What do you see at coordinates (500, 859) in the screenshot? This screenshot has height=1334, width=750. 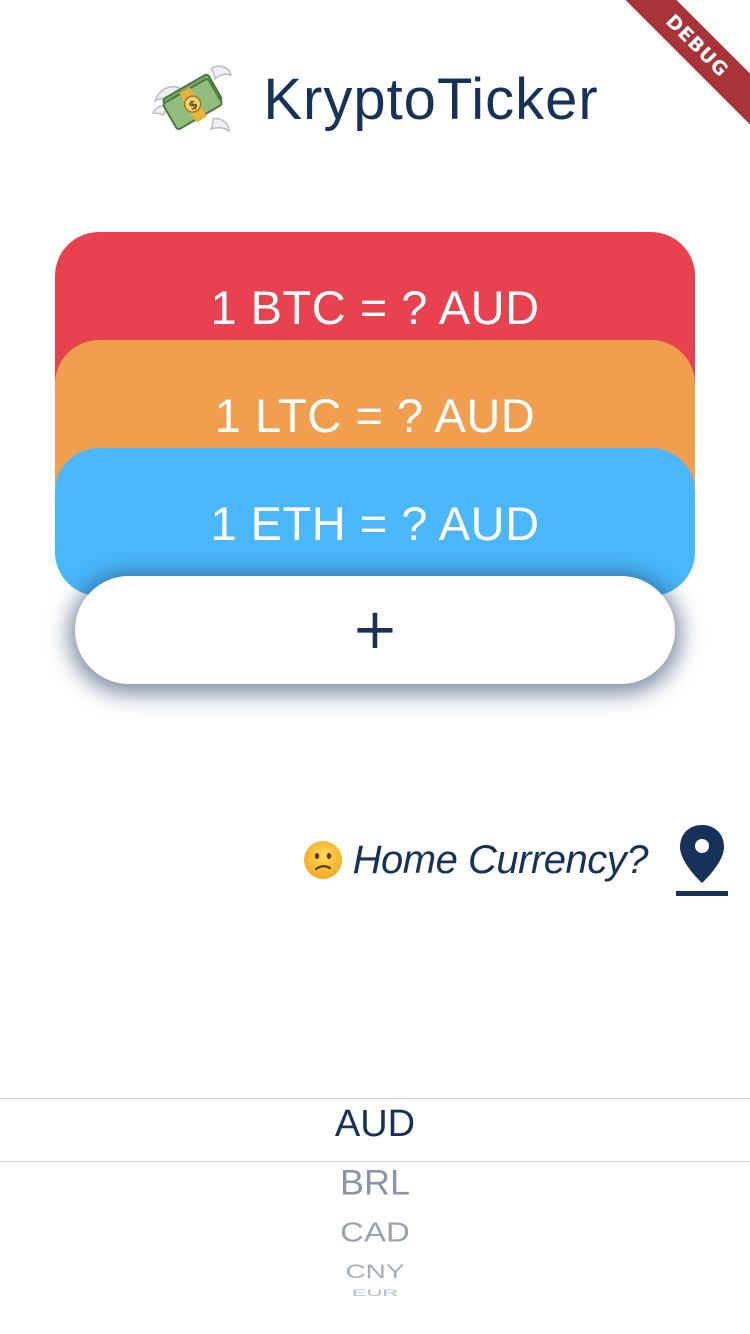 I see `home-currency-label: Home Currency?` at bounding box center [500, 859].